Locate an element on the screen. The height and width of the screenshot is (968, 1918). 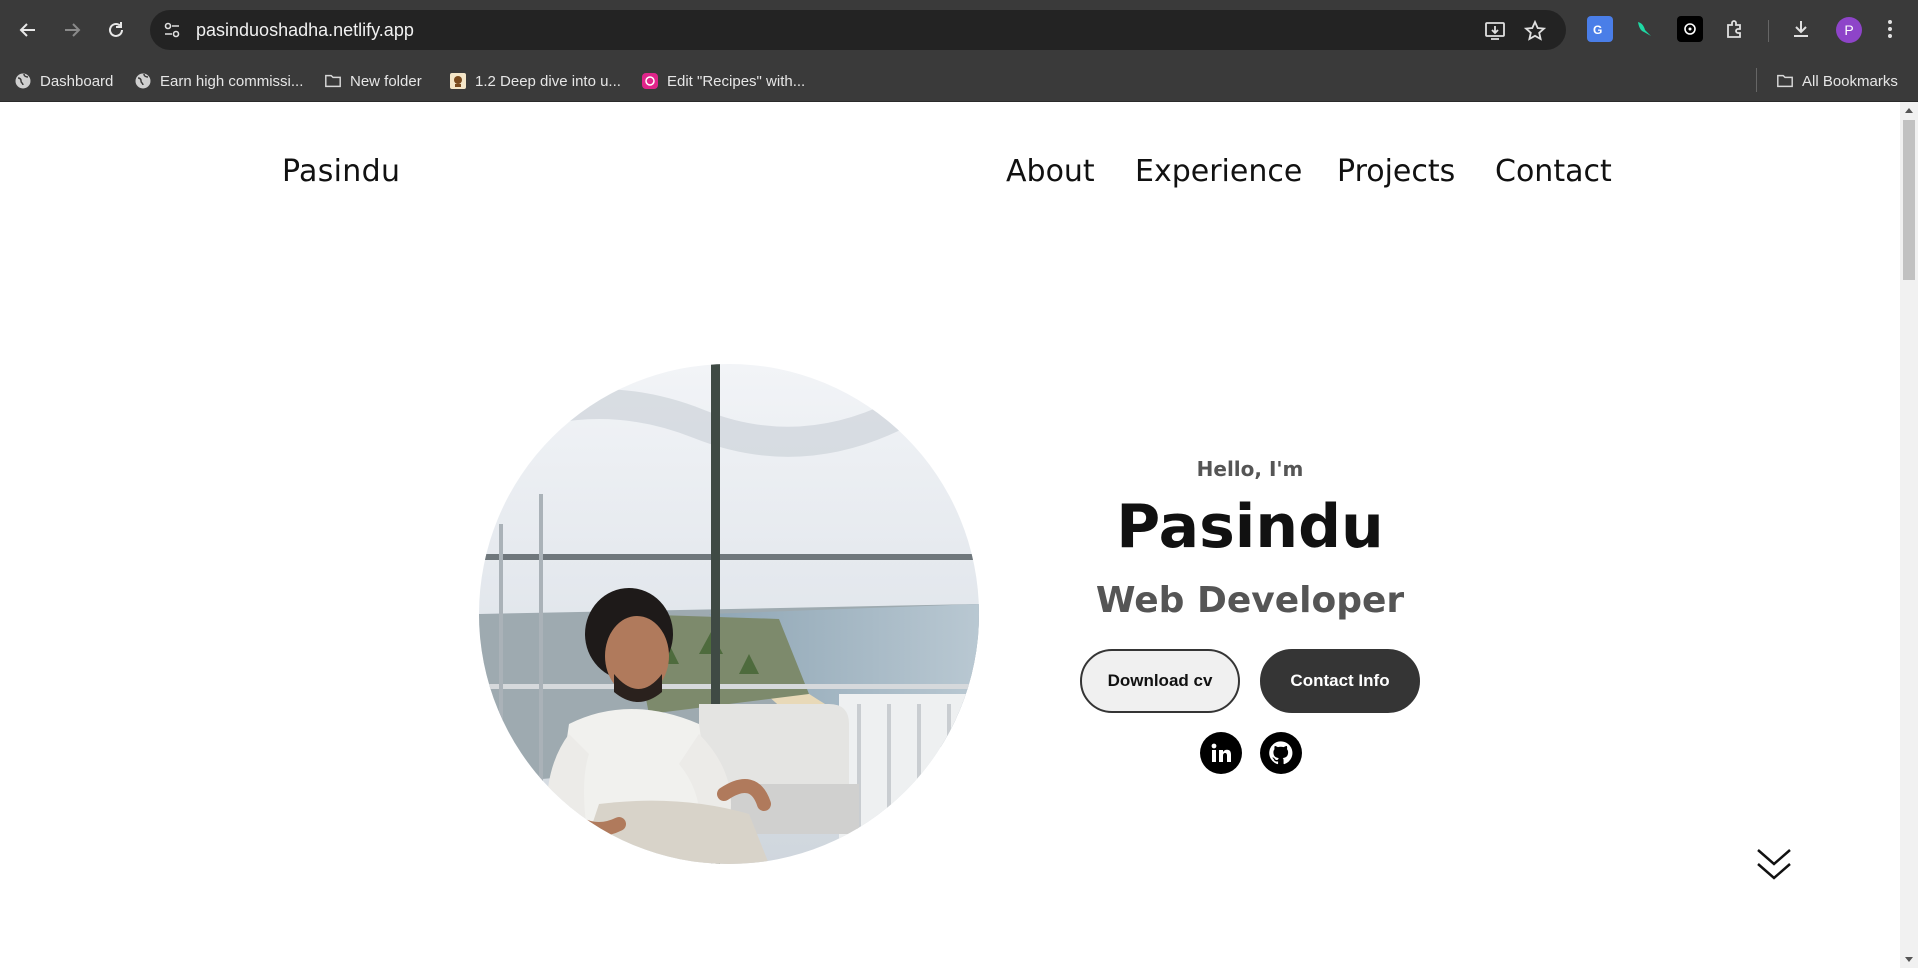
forward-button is located at coordinates (72, 30).